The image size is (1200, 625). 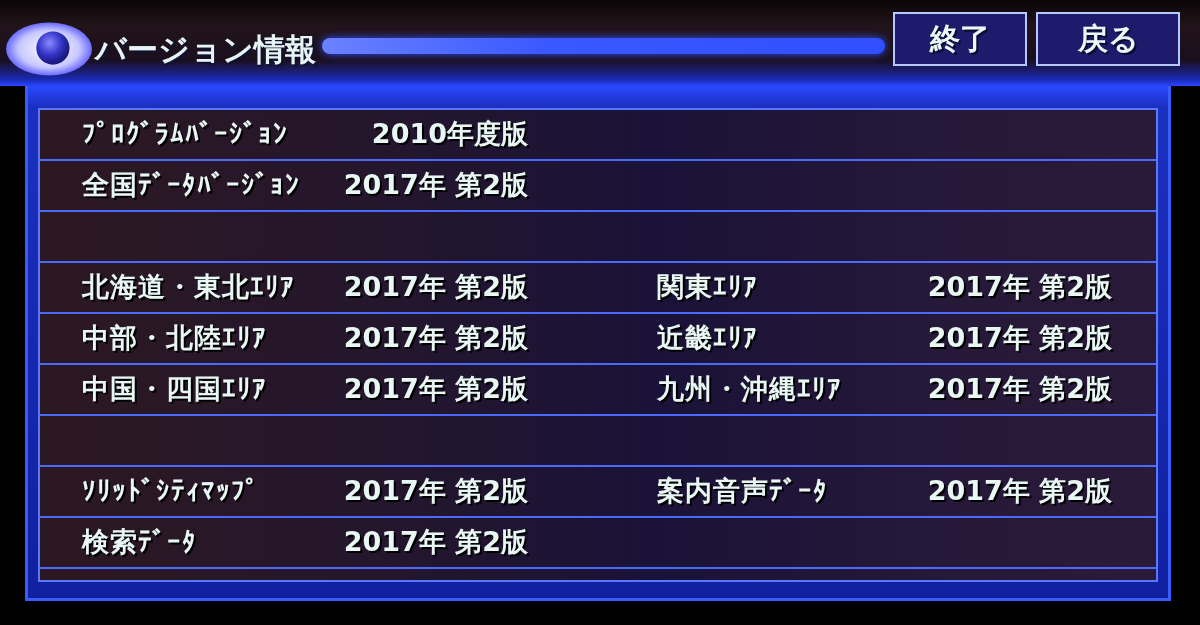 What do you see at coordinates (175, 338) in the screenshot?
I see `entry-label: 中部・北陸ｴﾘｱ` at bounding box center [175, 338].